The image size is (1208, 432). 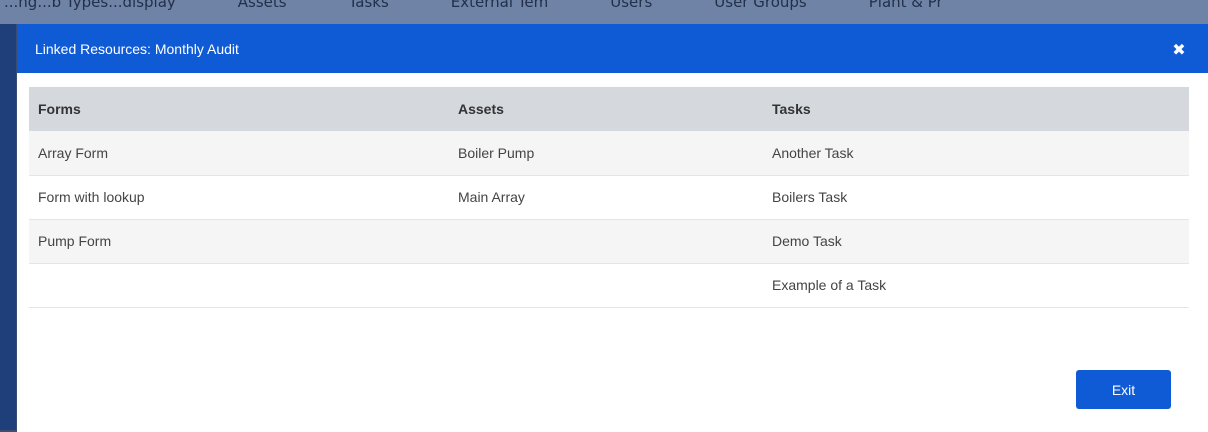 What do you see at coordinates (609, 109) in the screenshot?
I see `table-header-row: Forms Assets Tasks` at bounding box center [609, 109].